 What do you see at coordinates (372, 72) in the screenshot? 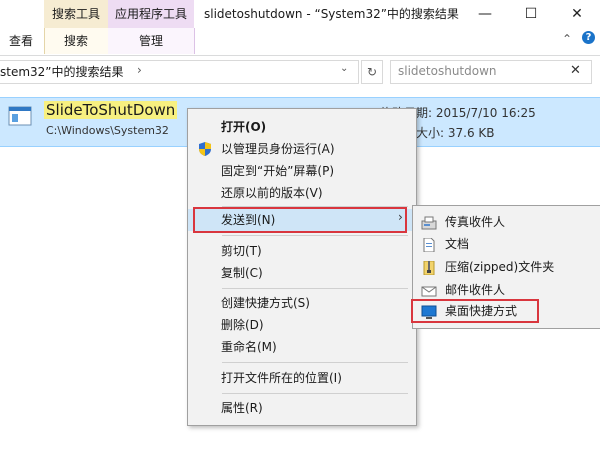
I see `refresh-button: ↻` at bounding box center [372, 72].